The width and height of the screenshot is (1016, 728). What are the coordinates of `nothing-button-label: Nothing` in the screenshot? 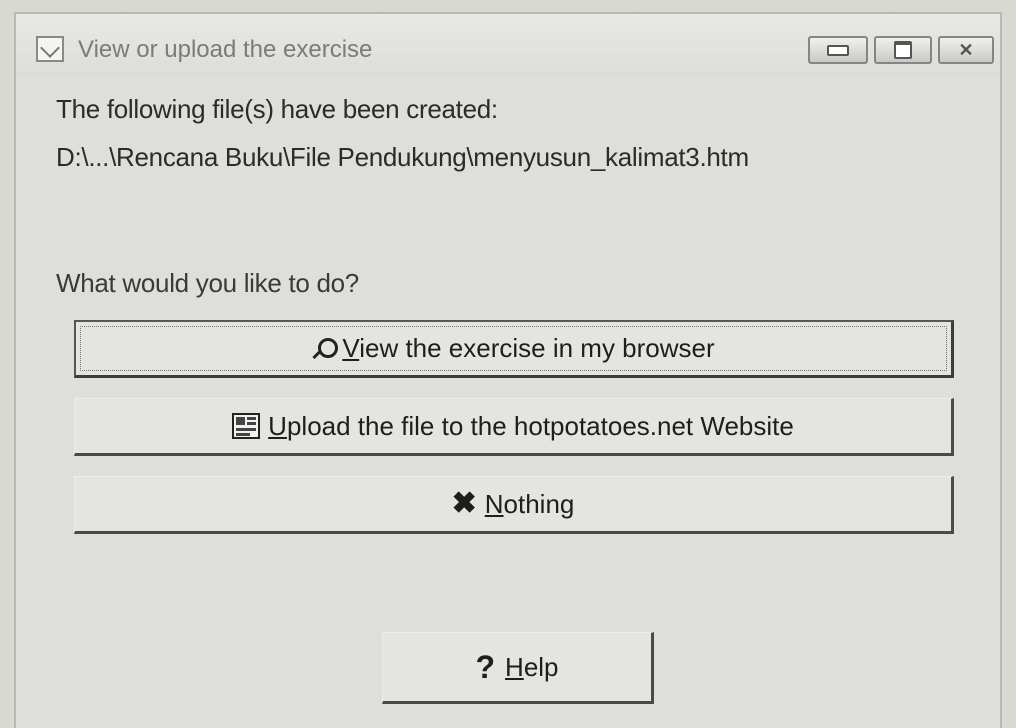 It's located at (529, 503).